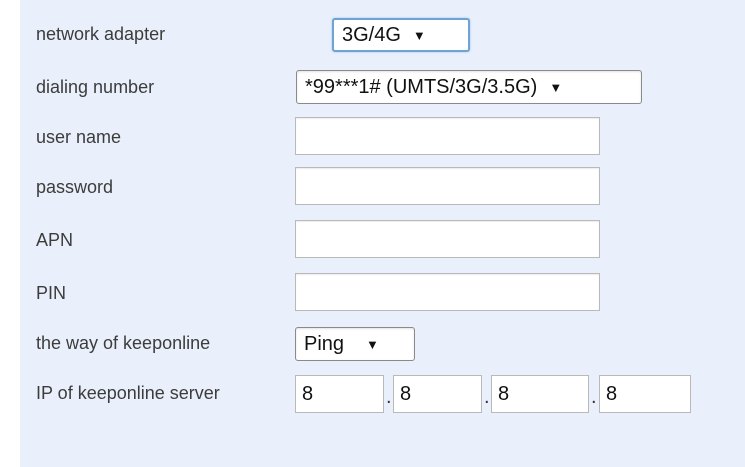  What do you see at coordinates (645, 394) in the screenshot?
I see `ip-octet-4-input: 8` at bounding box center [645, 394].